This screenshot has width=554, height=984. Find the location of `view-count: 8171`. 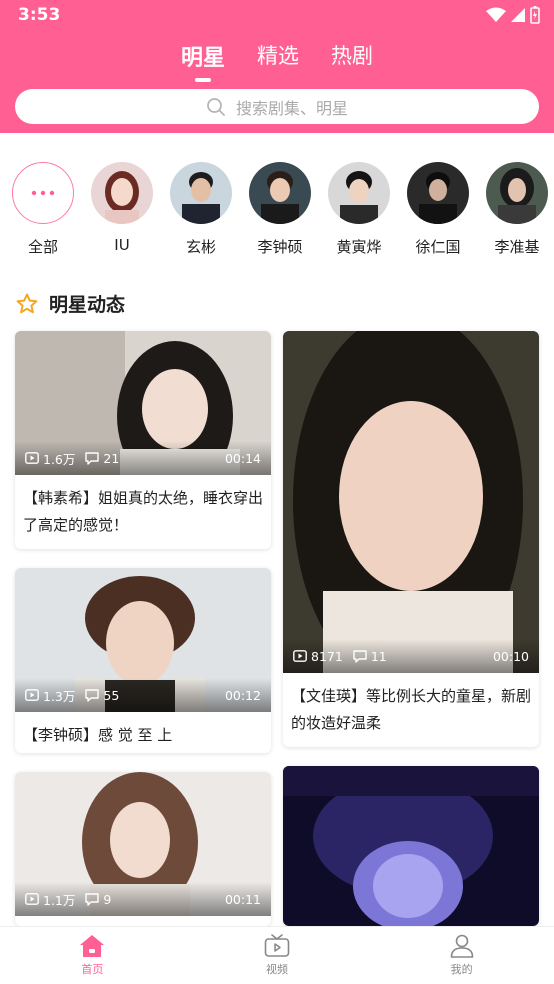

view-count: 8171 is located at coordinates (318, 656).